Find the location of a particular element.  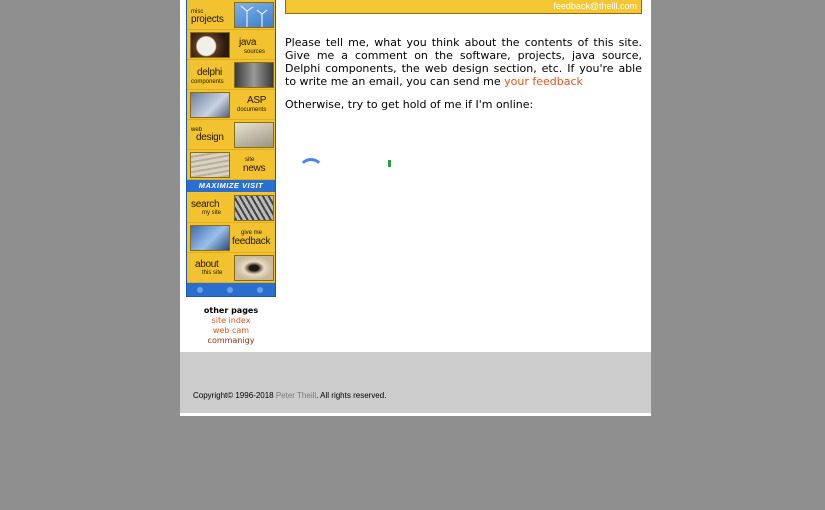

nav-item-java-small: sources is located at coordinates (255, 52).